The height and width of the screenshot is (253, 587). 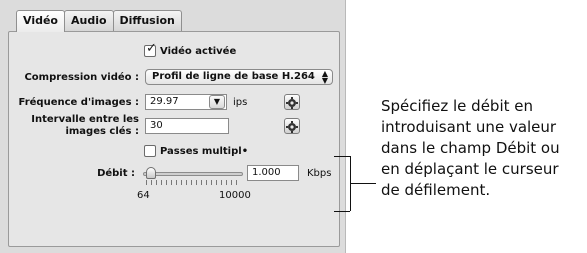 What do you see at coordinates (470, 148) in the screenshot?
I see `callout-line: dans le champ Débit ou` at bounding box center [470, 148].